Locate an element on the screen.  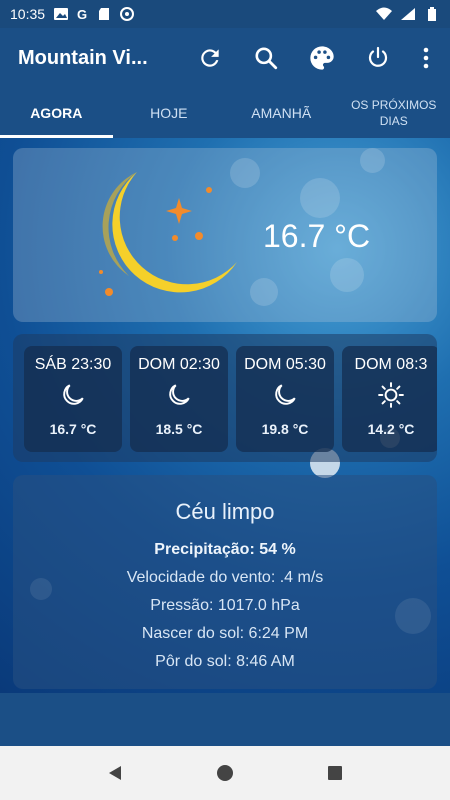
theme-button is located at coordinates (322, 58).